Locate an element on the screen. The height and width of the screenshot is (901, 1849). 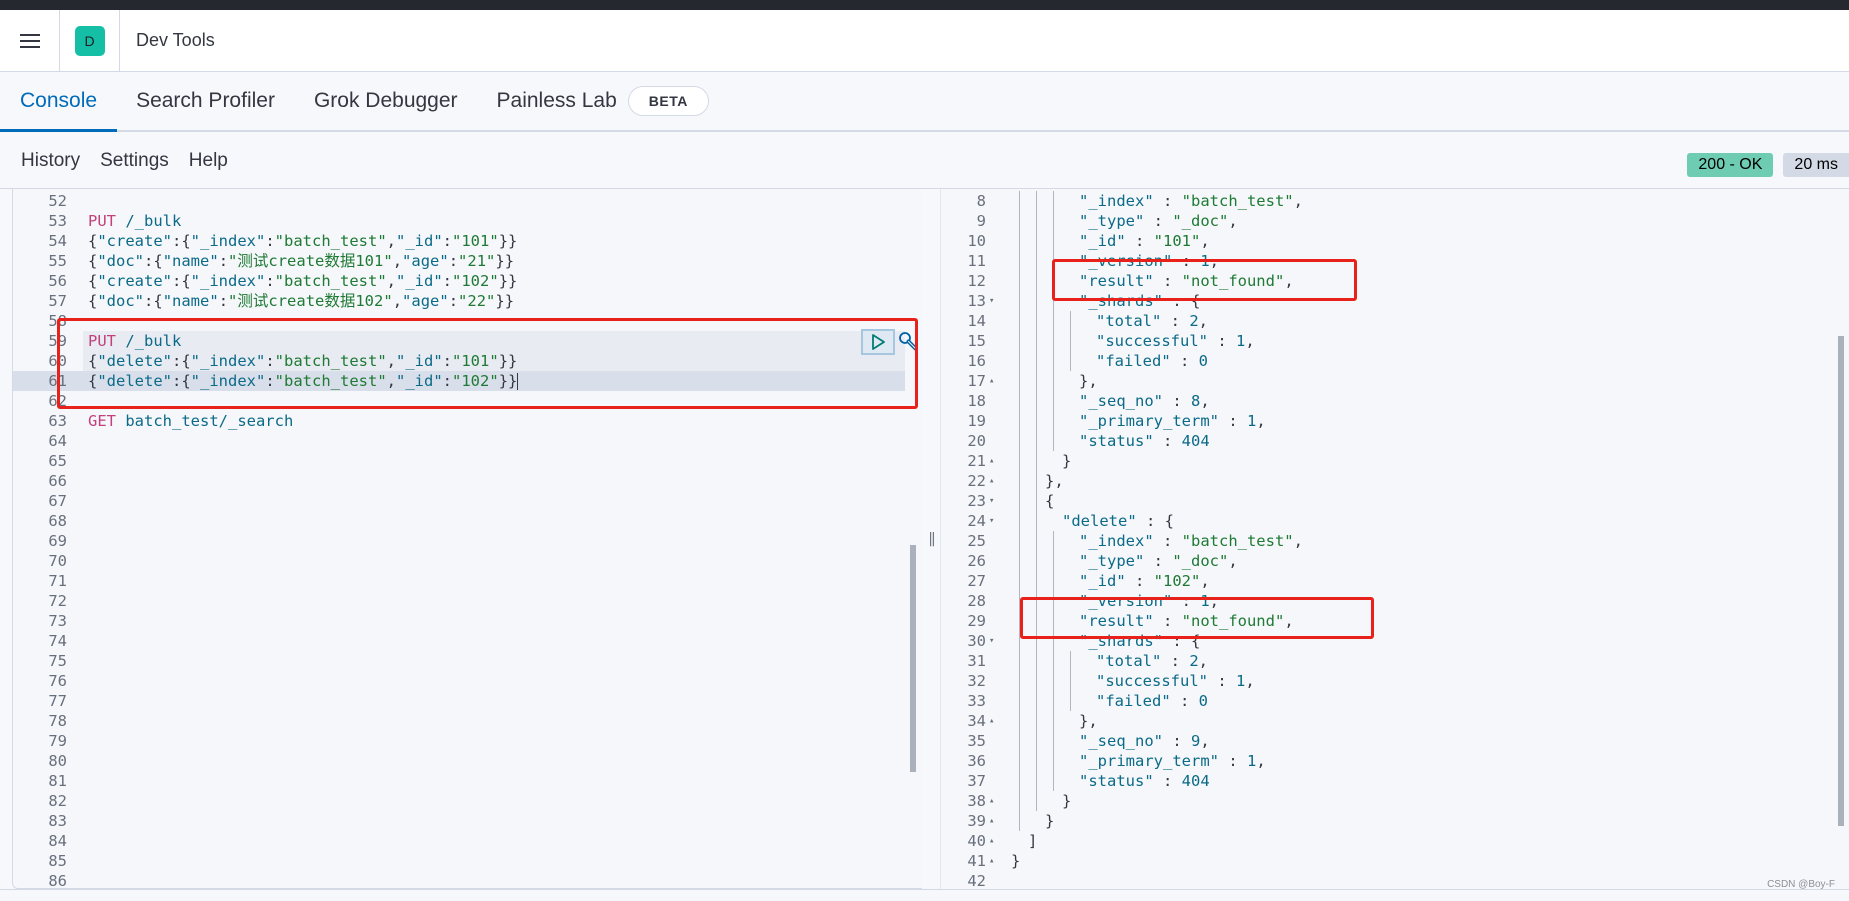
editor-line: 68 is located at coordinates (463, 521).